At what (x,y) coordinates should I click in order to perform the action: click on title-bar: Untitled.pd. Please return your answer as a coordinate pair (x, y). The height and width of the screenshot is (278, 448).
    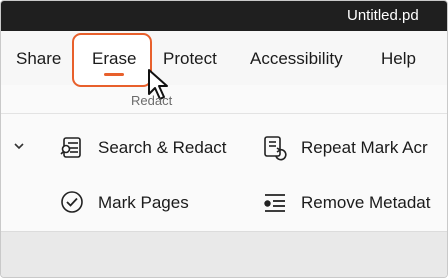
    Looking at the image, I should click on (224, 16).